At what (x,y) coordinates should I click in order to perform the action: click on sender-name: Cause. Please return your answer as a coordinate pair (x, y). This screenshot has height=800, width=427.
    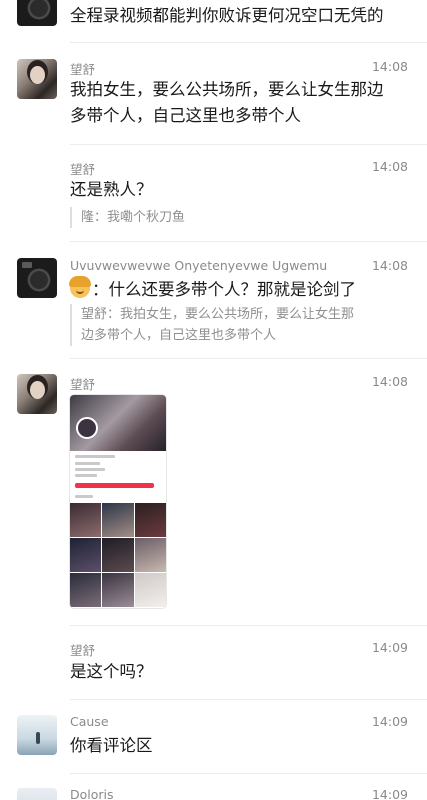
    Looking at the image, I should click on (89, 721).